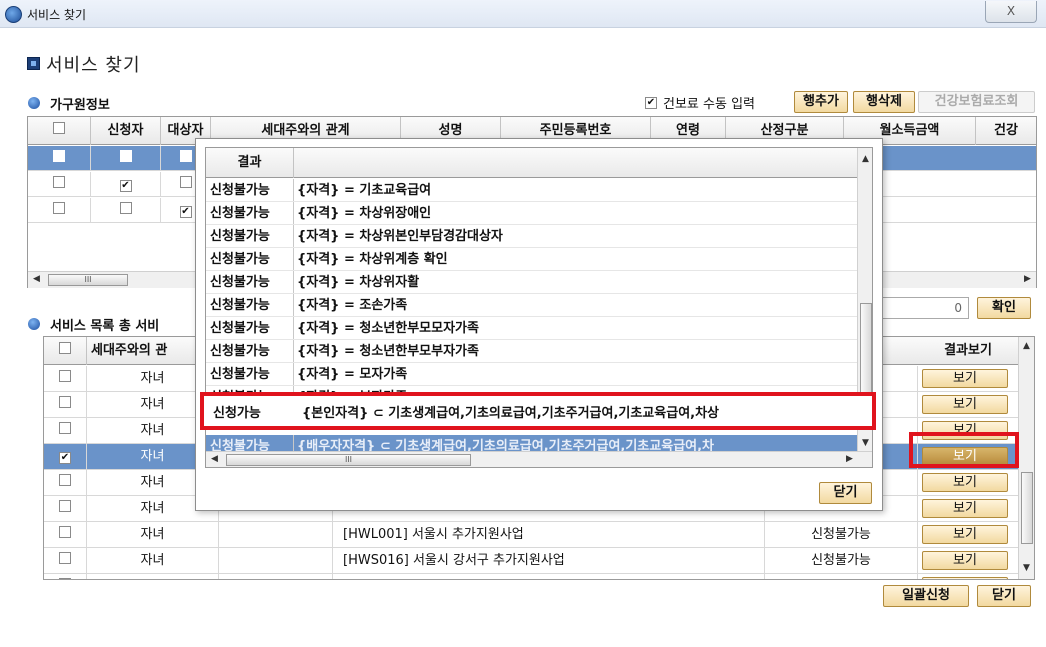 The height and width of the screenshot is (647, 1046). Describe the element at coordinates (352, 305) in the screenshot. I see `result-detail: {자격} = 조손가족` at that location.